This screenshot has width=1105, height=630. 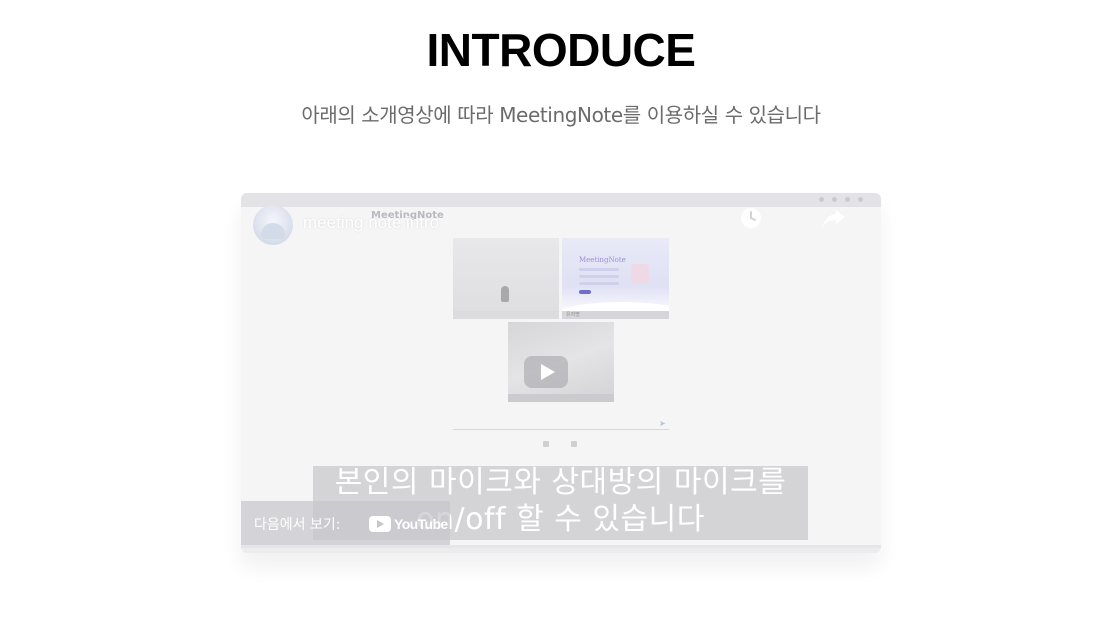 What do you see at coordinates (560, 444) in the screenshot?
I see `control-icons` at bounding box center [560, 444].